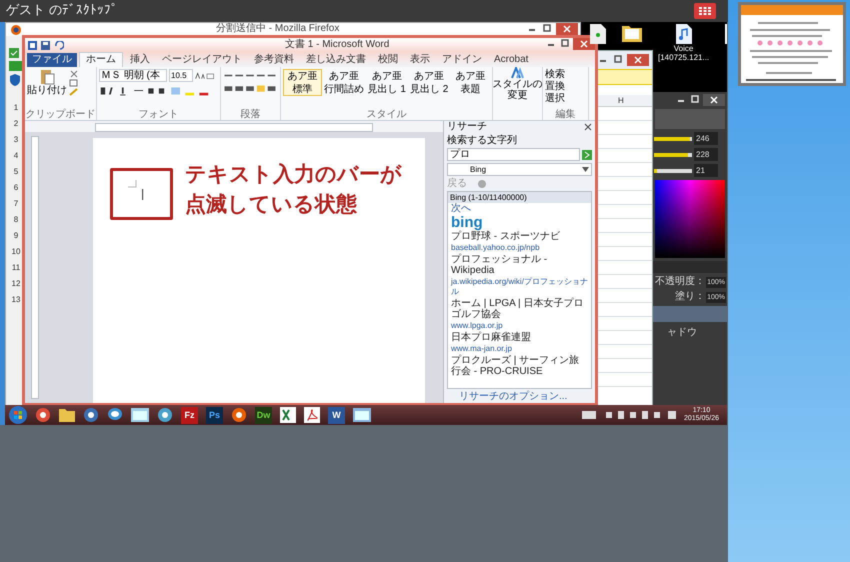 The height and width of the screenshot is (562, 850). I want to click on ribbon-tab: 差し込み文書, so click(336, 60).